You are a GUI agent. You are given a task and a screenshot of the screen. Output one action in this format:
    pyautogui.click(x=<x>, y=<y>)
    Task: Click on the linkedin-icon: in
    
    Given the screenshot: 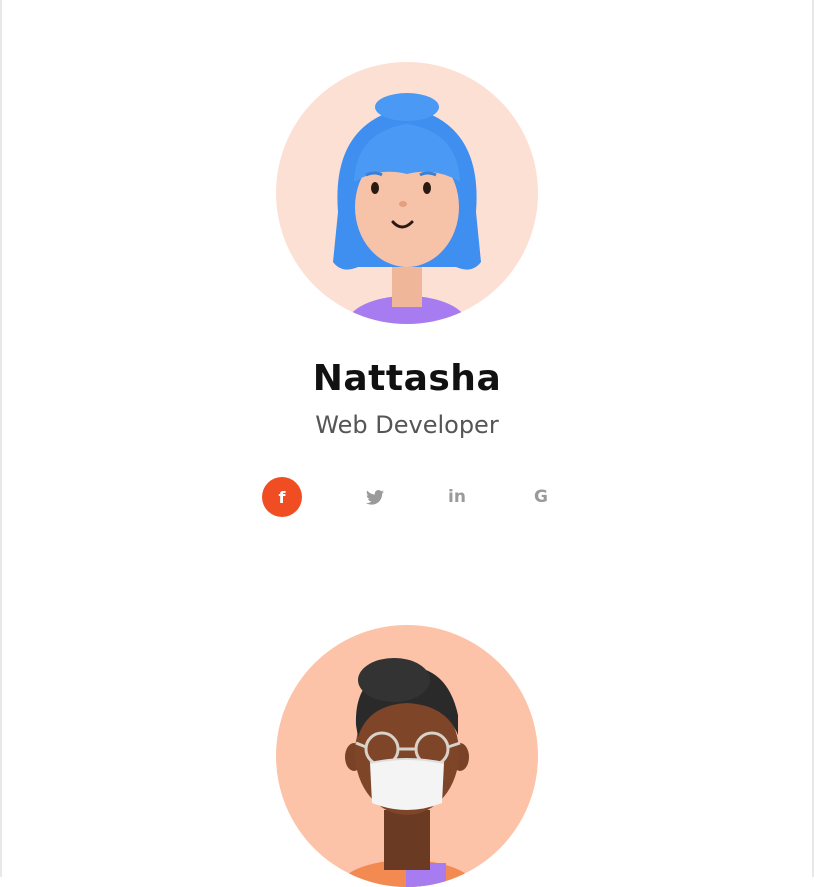 What is the action you would take?
    pyautogui.click(x=457, y=497)
    